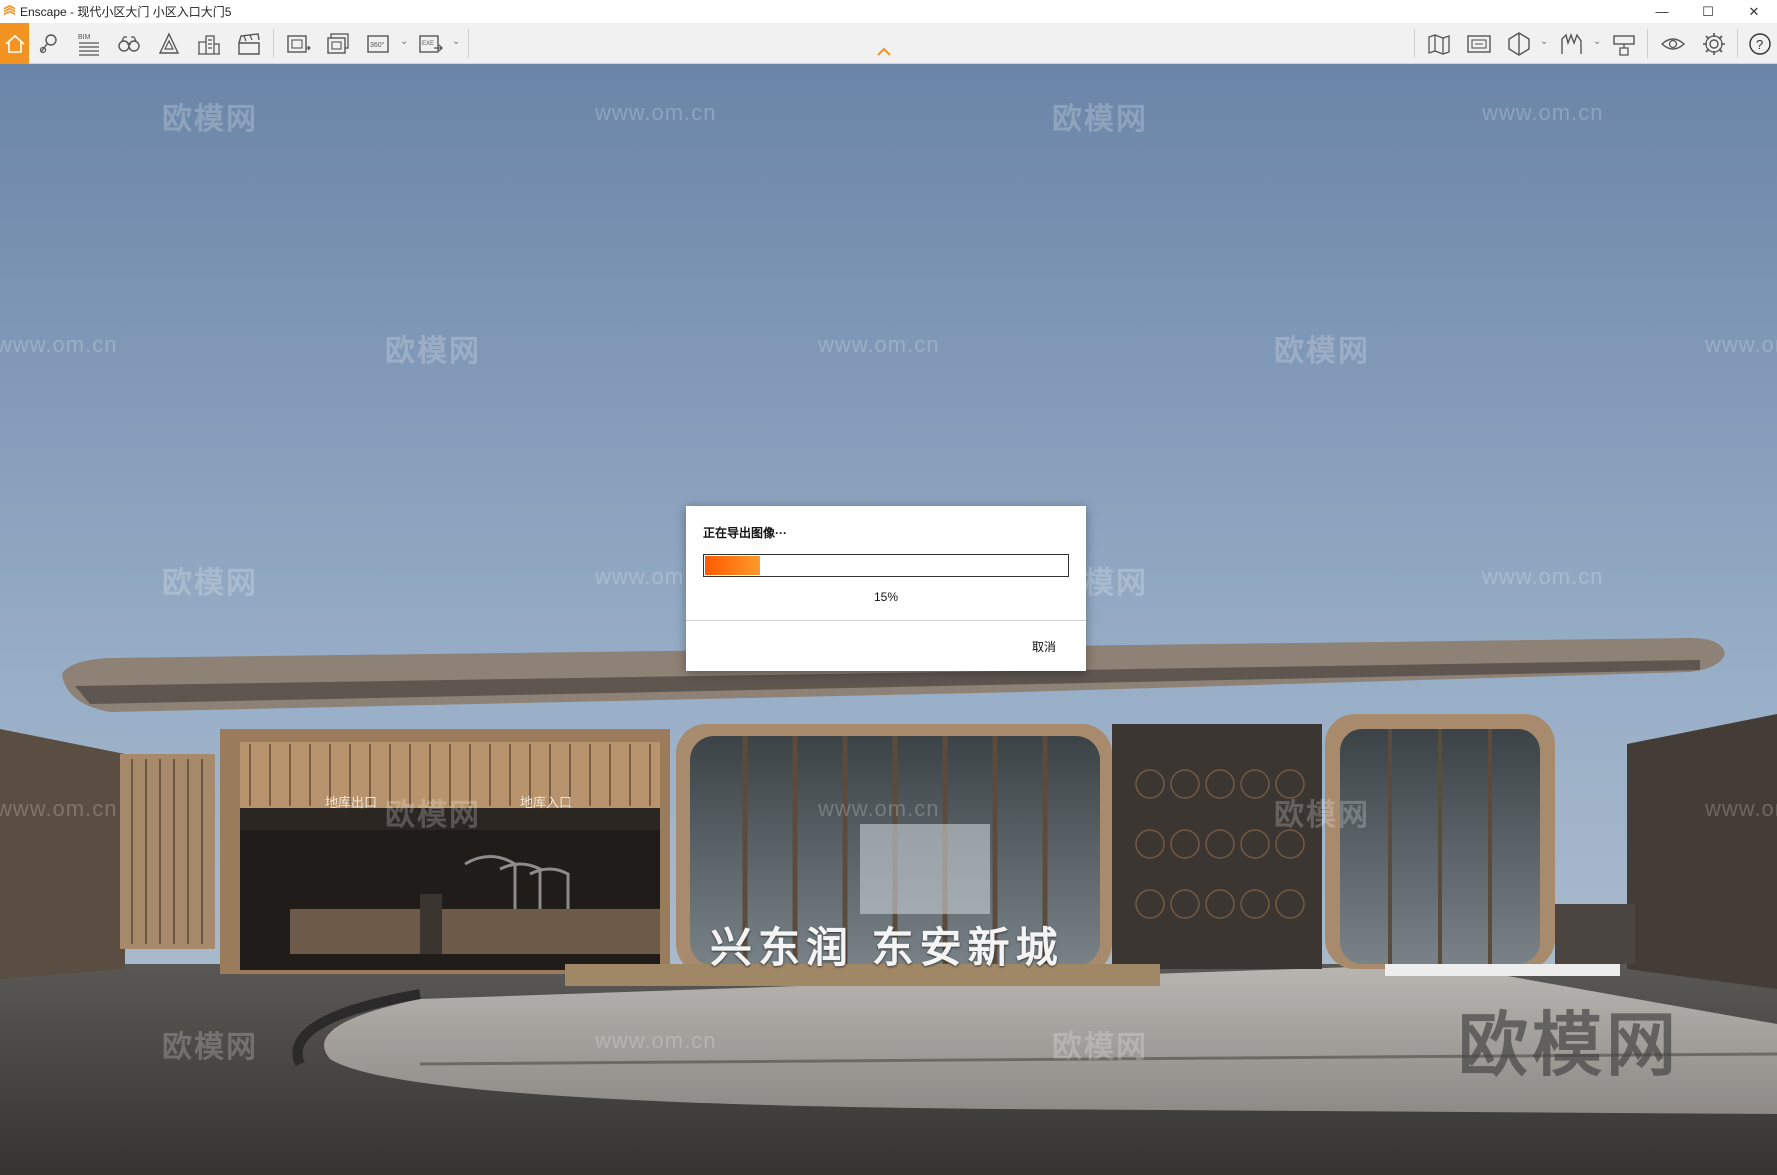 This screenshot has width=1777, height=1175. What do you see at coordinates (886, 597) in the screenshot?
I see `progress-percent-text: 15%` at bounding box center [886, 597].